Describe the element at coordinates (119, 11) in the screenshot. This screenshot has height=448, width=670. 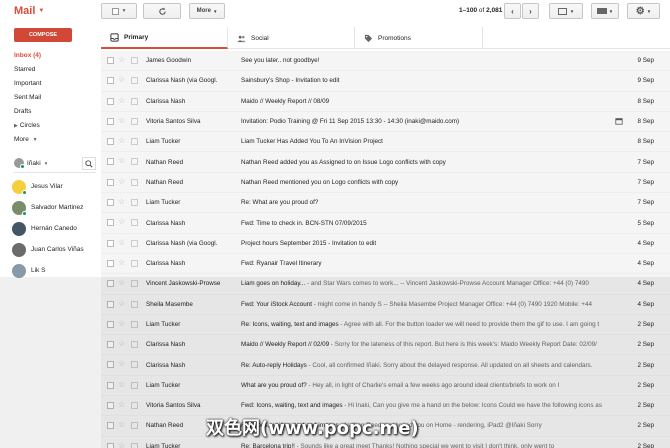
I see `select-all-button: ▼` at that location.